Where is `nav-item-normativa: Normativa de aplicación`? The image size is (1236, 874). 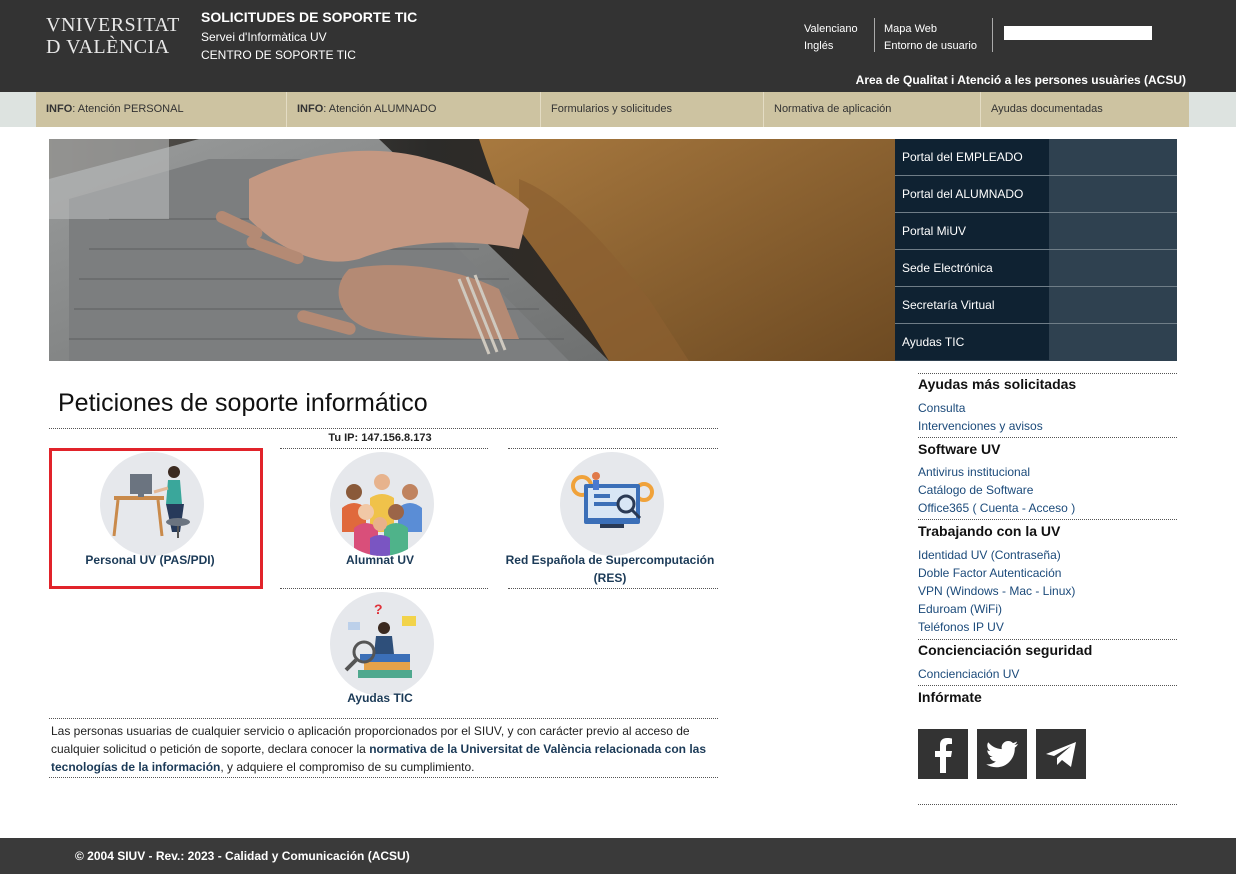 nav-item-normativa: Normativa de aplicación is located at coordinates (872, 109).